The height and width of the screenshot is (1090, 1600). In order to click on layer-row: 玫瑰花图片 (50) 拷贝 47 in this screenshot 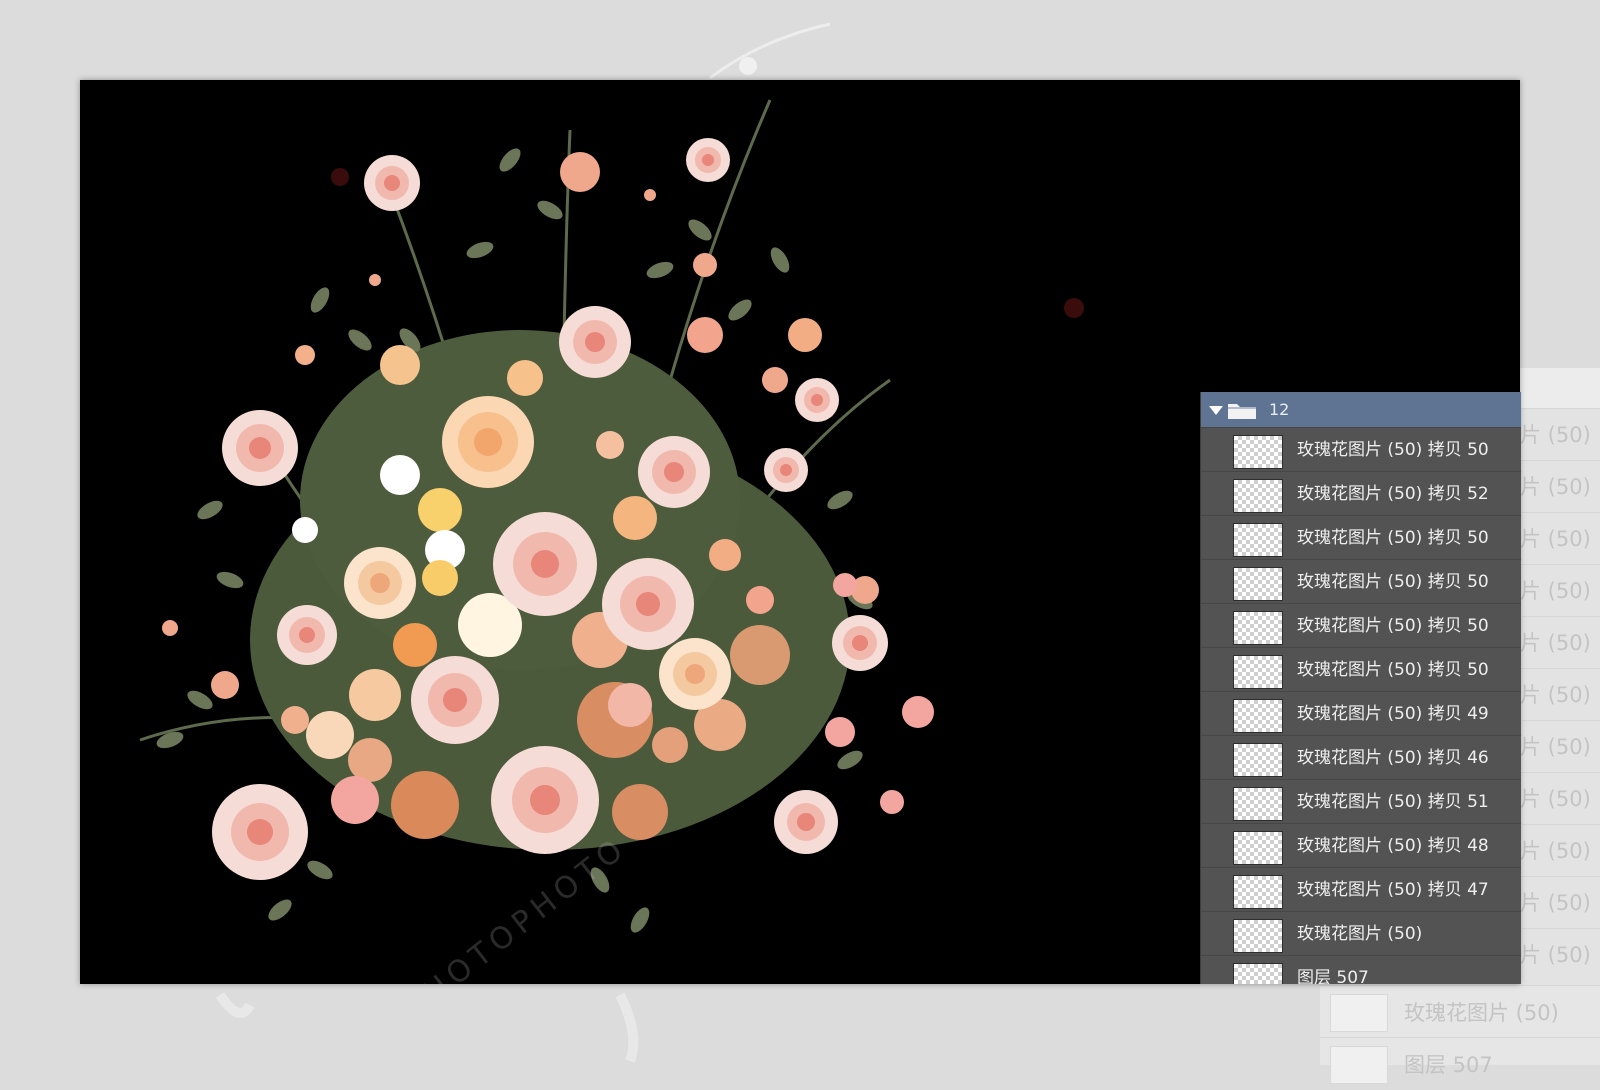, I will do `click(1361, 889)`.